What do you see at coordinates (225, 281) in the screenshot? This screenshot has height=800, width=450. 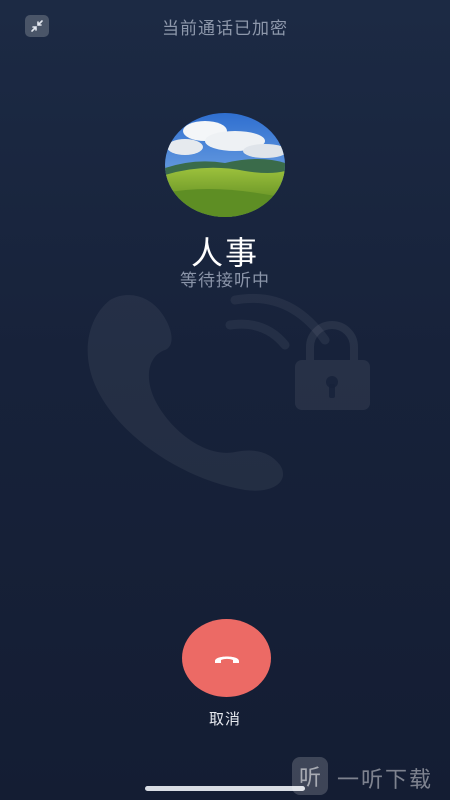 I see `call-status: 等待接听中` at bounding box center [225, 281].